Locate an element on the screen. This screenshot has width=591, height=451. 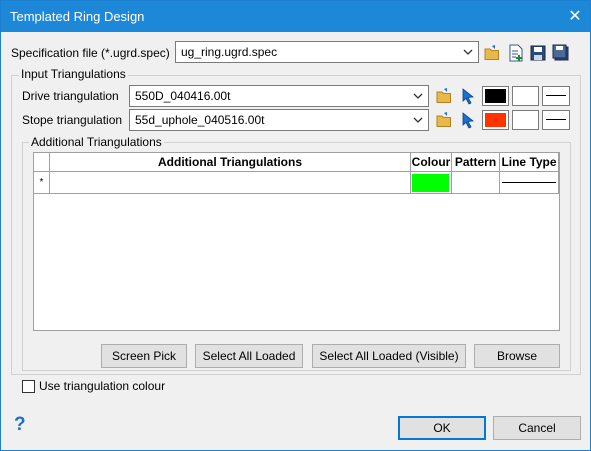
save-as-icon is located at coordinates (561, 53).